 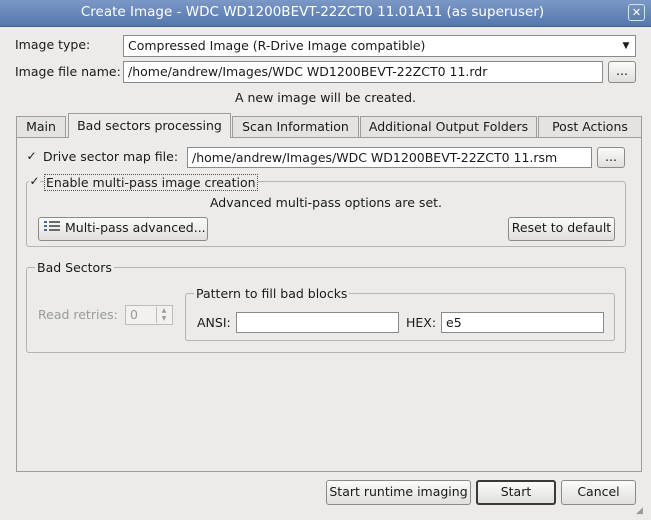 What do you see at coordinates (398, 492) in the screenshot?
I see `start-runtime-imaging-button: Start runtime imaging` at bounding box center [398, 492].